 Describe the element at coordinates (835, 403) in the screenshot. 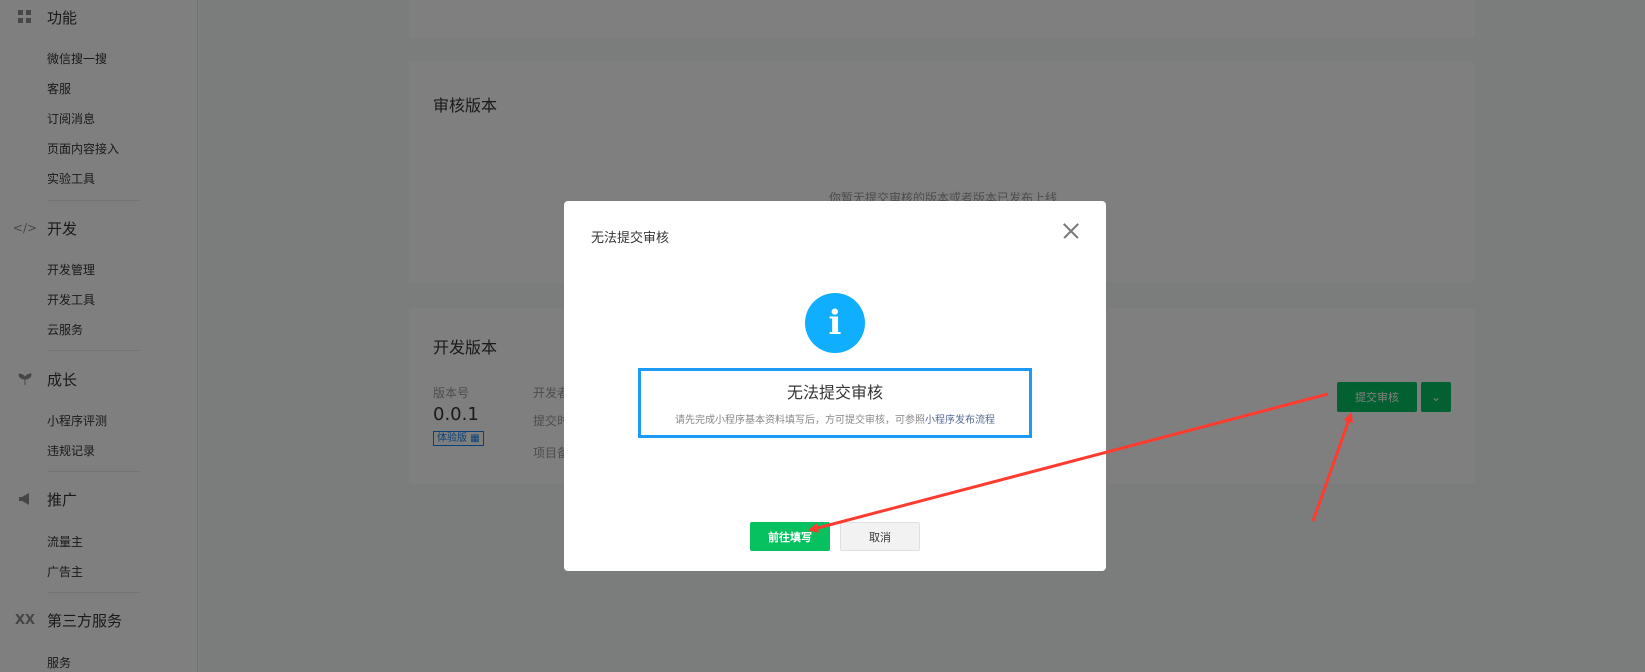

I see `message-highlight: 无法提交审核 请先完成小程序基本资料填写后，方可提交审核，可参照小程序发布流程` at that location.